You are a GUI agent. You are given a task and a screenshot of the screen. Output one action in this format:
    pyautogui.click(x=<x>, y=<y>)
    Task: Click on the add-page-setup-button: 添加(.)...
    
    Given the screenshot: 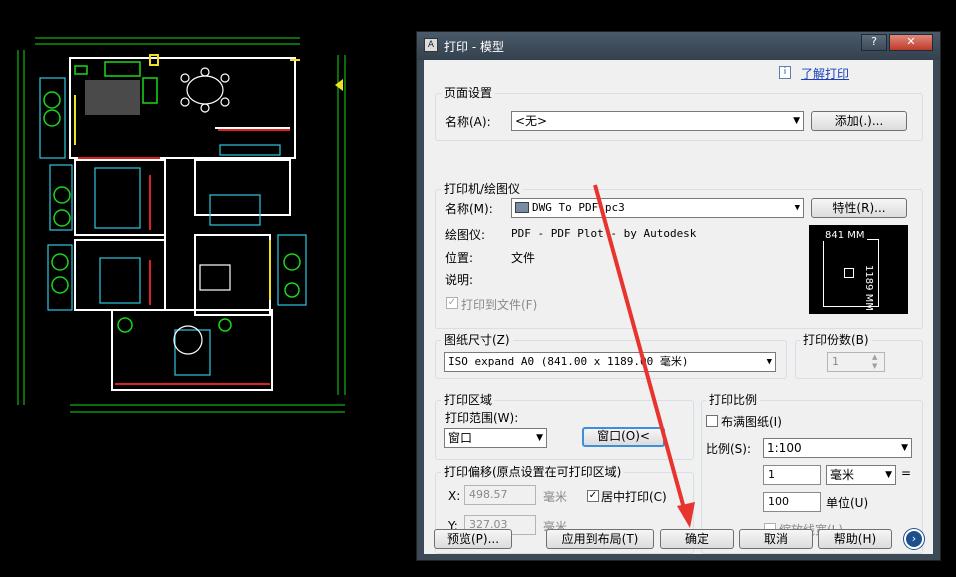 What is the action you would take?
    pyautogui.click(x=859, y=121)
    